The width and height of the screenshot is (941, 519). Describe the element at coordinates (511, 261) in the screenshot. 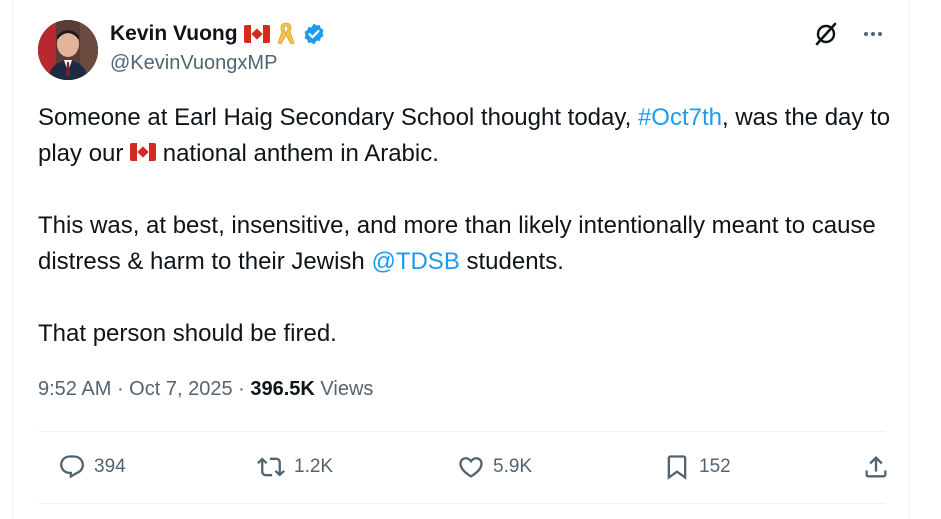

I see `tweet-text-segment: students.` at that location.